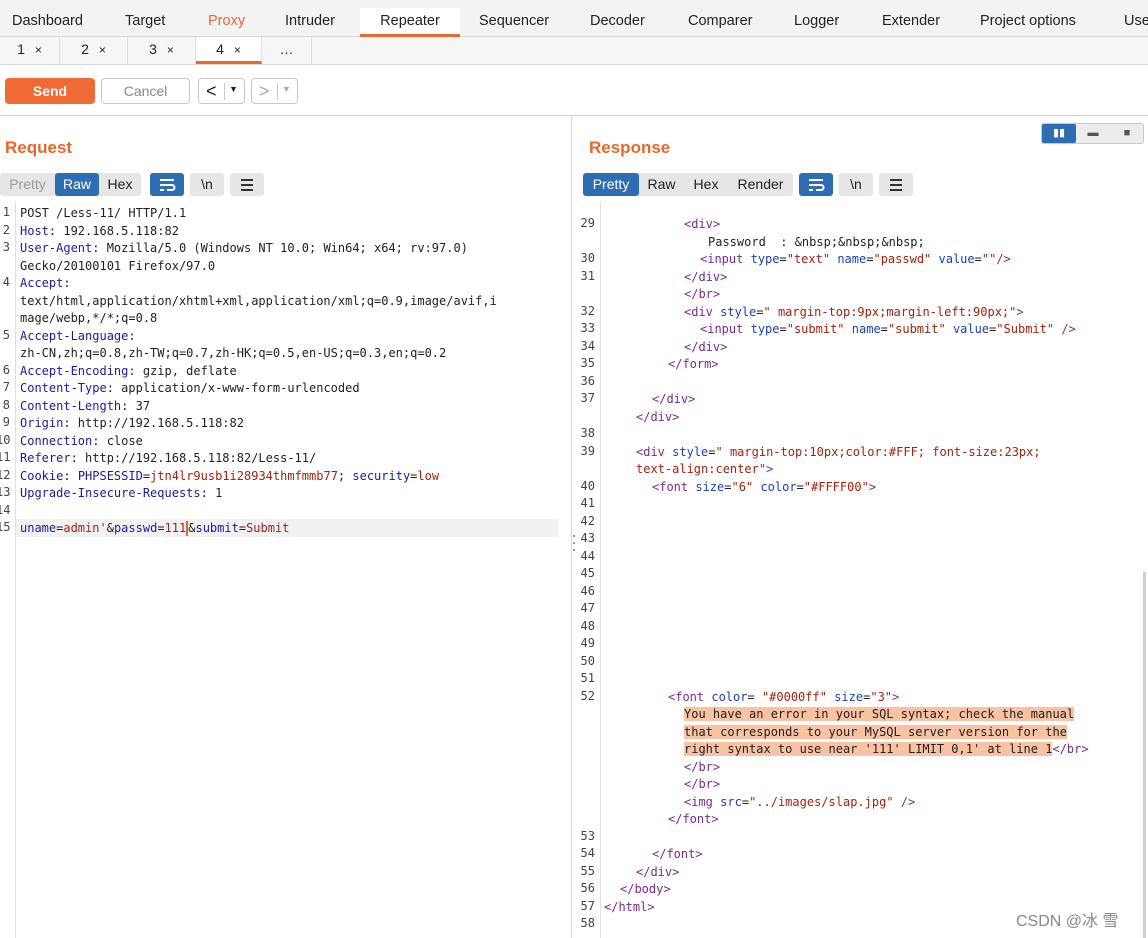 This screenshot has height=938, width=1148. What do you see at coordinates (410, 22) in the screenshot?
I see `tab-repeater: Repeater` at bounding box center [410, 22].